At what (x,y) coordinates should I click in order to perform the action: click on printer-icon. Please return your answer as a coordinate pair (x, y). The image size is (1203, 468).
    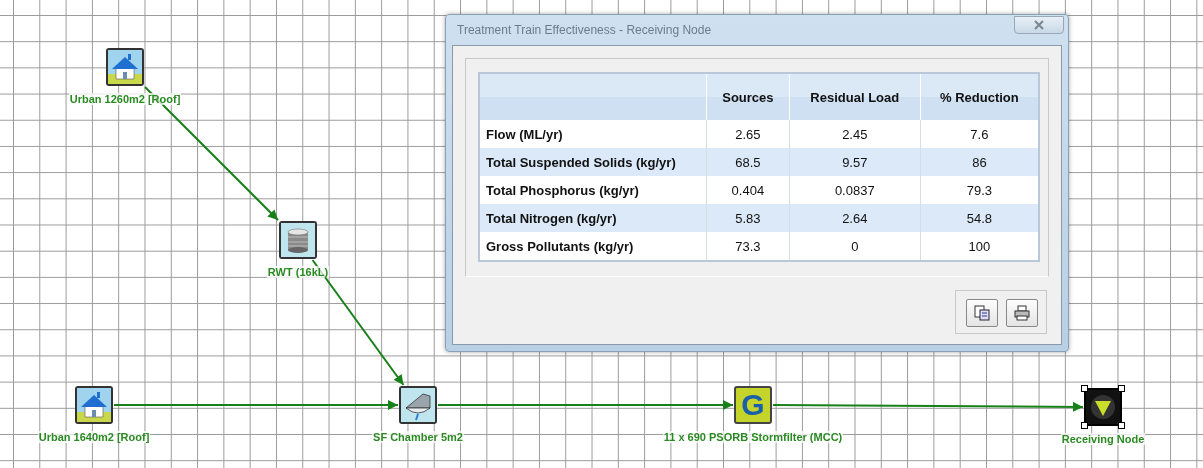
    Looking at the image, I should click on (1022, 313).